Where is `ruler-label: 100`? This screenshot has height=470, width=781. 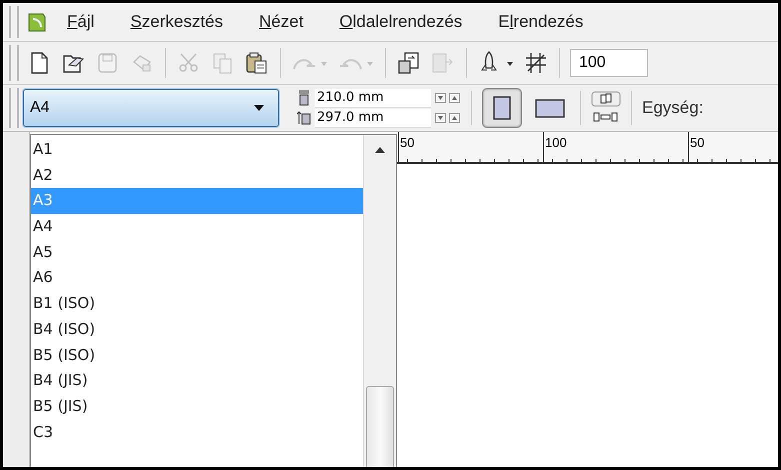
ruler-label: 100 is located at coordinates (556, 142).